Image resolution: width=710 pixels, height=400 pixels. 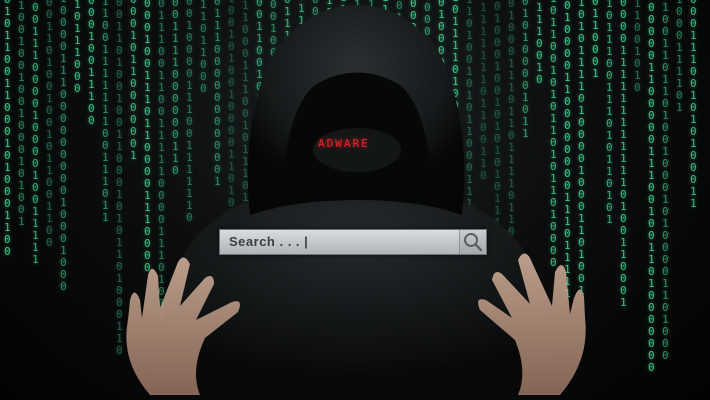 What do you see at coordinates (268, 241) in the screenshot?
I see `search-input: Search . . . |` at bounding box center [268, 241].